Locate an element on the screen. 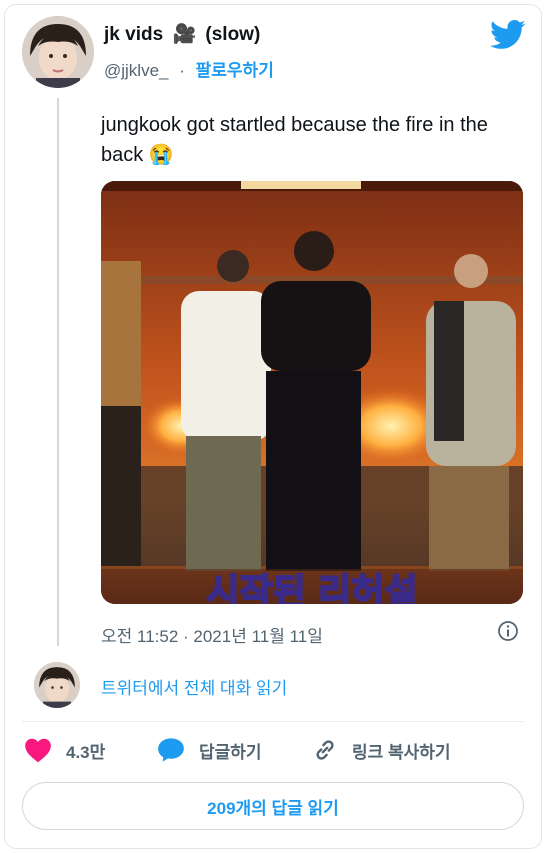  like-button: 4.3만 is located at coordinates (64, 750).